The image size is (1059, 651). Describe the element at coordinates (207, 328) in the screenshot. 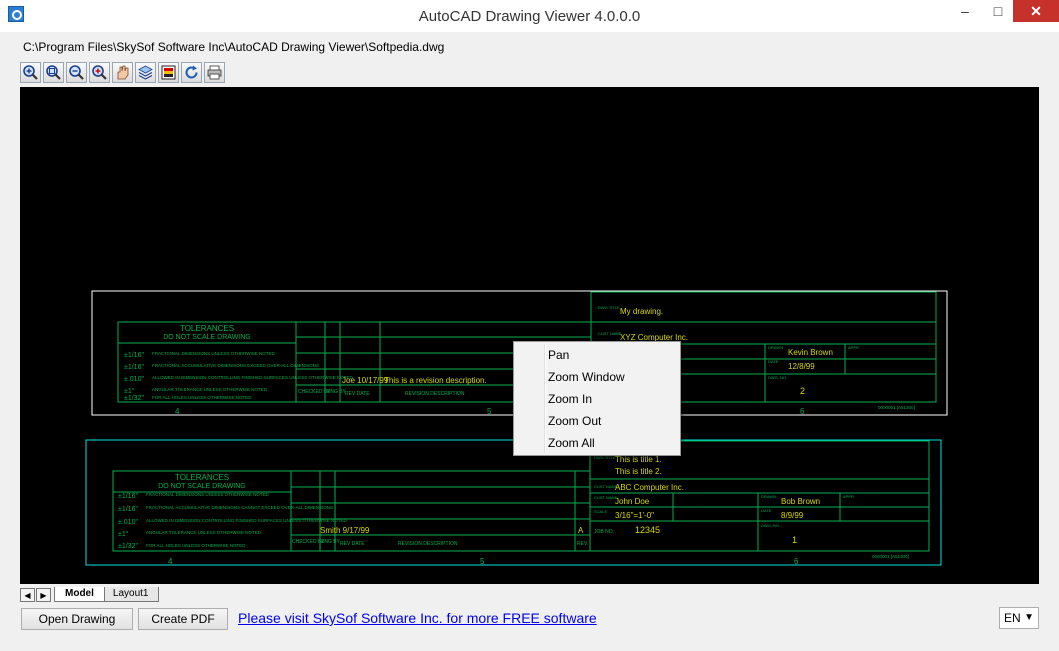

I see `upper-tolerances-title: TOLERANCES` at that location.